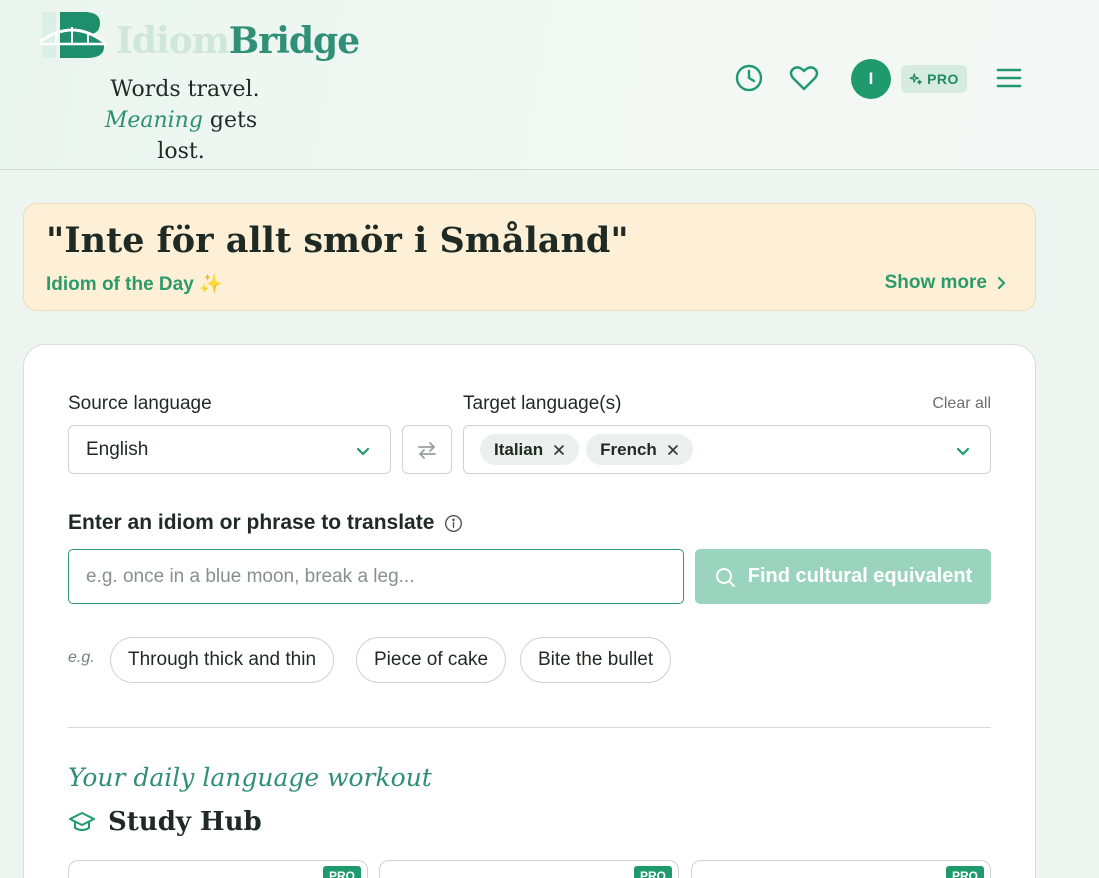 This screenshot has width=1099, height=878. I want to click on bridge-logo-icon, so click(72, 35).